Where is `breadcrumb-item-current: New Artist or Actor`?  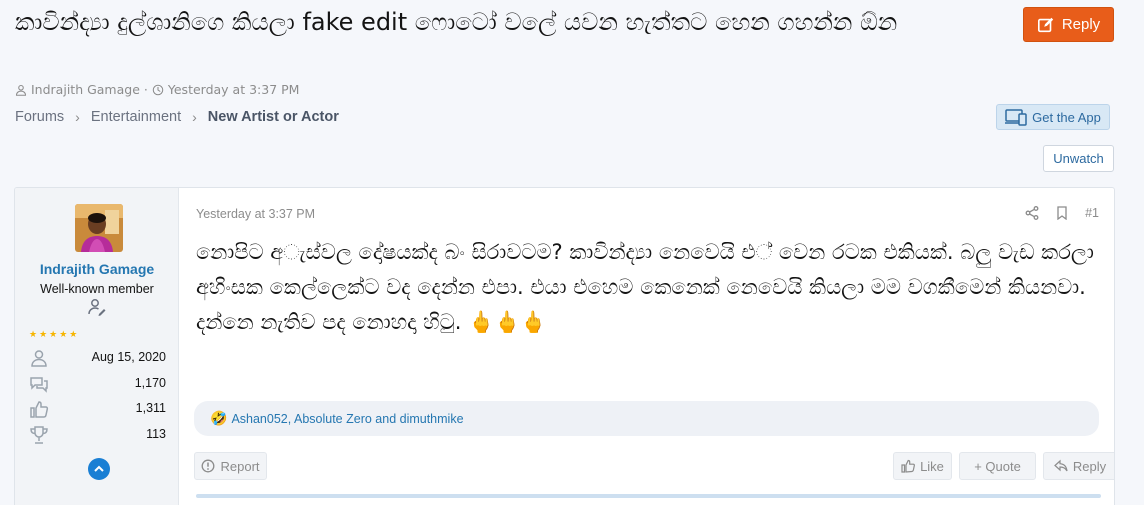 breadcrumb-item-current: New Artist or Actor is located at coordinates (273, 117).